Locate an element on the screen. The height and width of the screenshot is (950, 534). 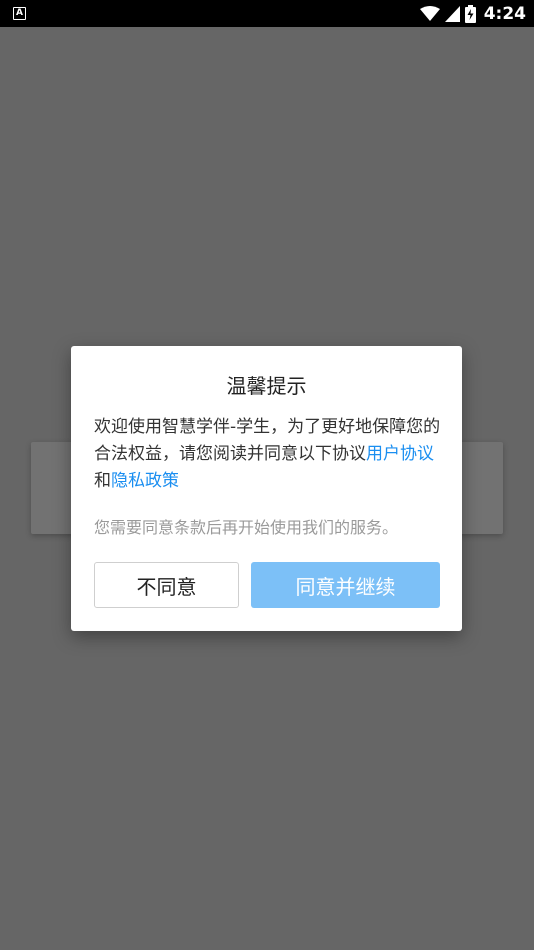
agree-continue-button: 同意并继续 is located at coordinates (345, 585).